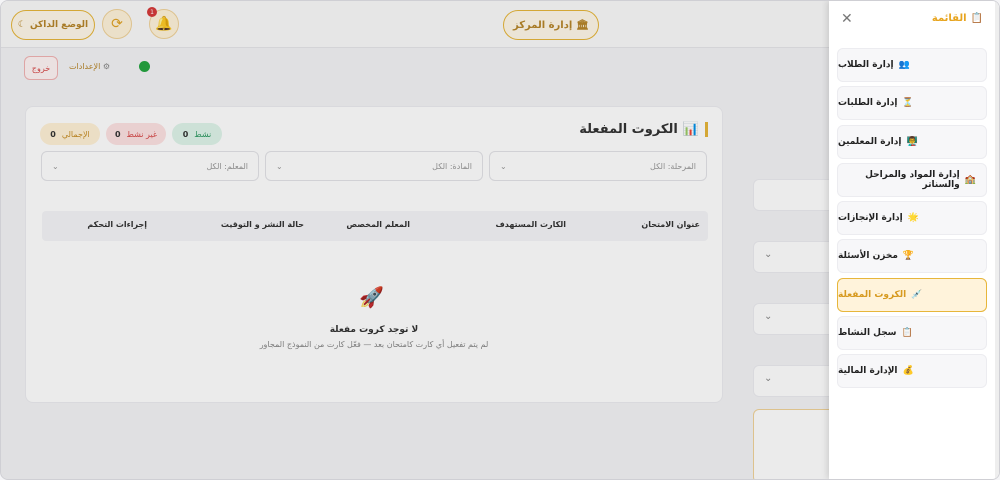  I want to click on menu-item-label: مخزن الأسئلة, so click(868, 256).